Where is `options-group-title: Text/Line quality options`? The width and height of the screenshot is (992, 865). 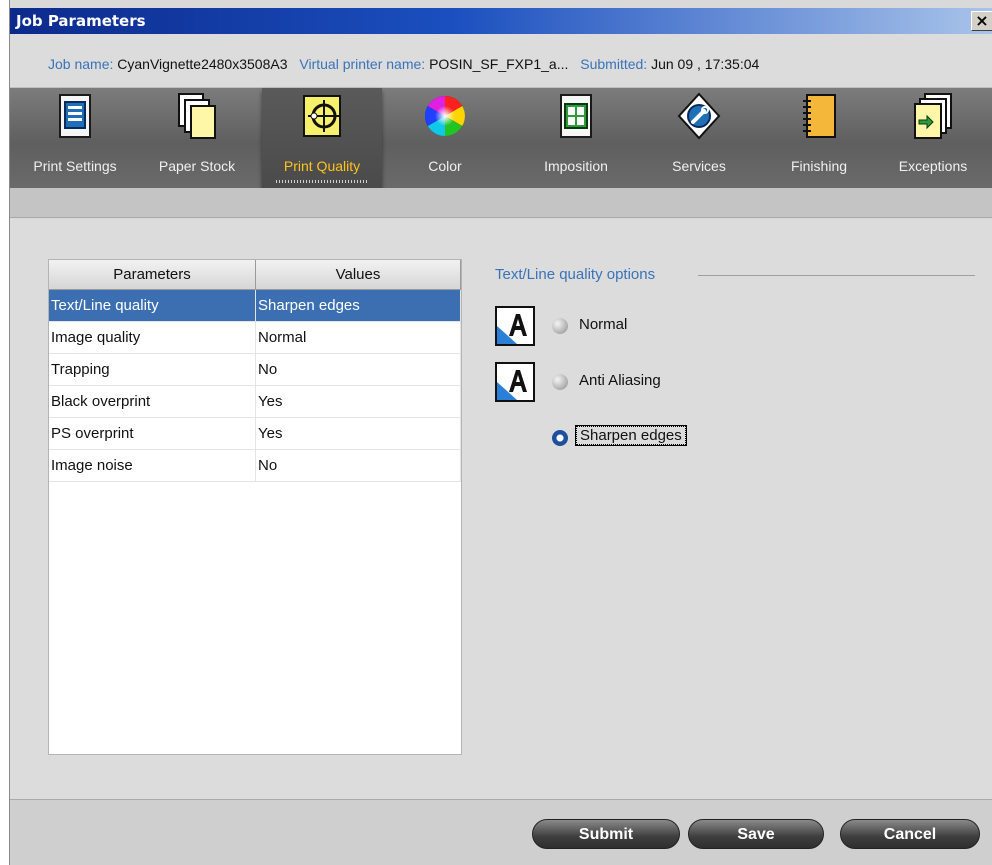
options-group-title: Text/Line quality options is located at coordinates (575, 274).